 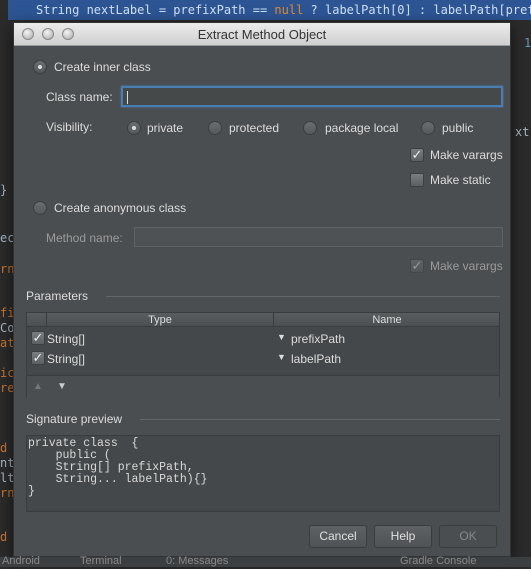 I want to click on visibility-protected-radio, so click(x=215, y=128).